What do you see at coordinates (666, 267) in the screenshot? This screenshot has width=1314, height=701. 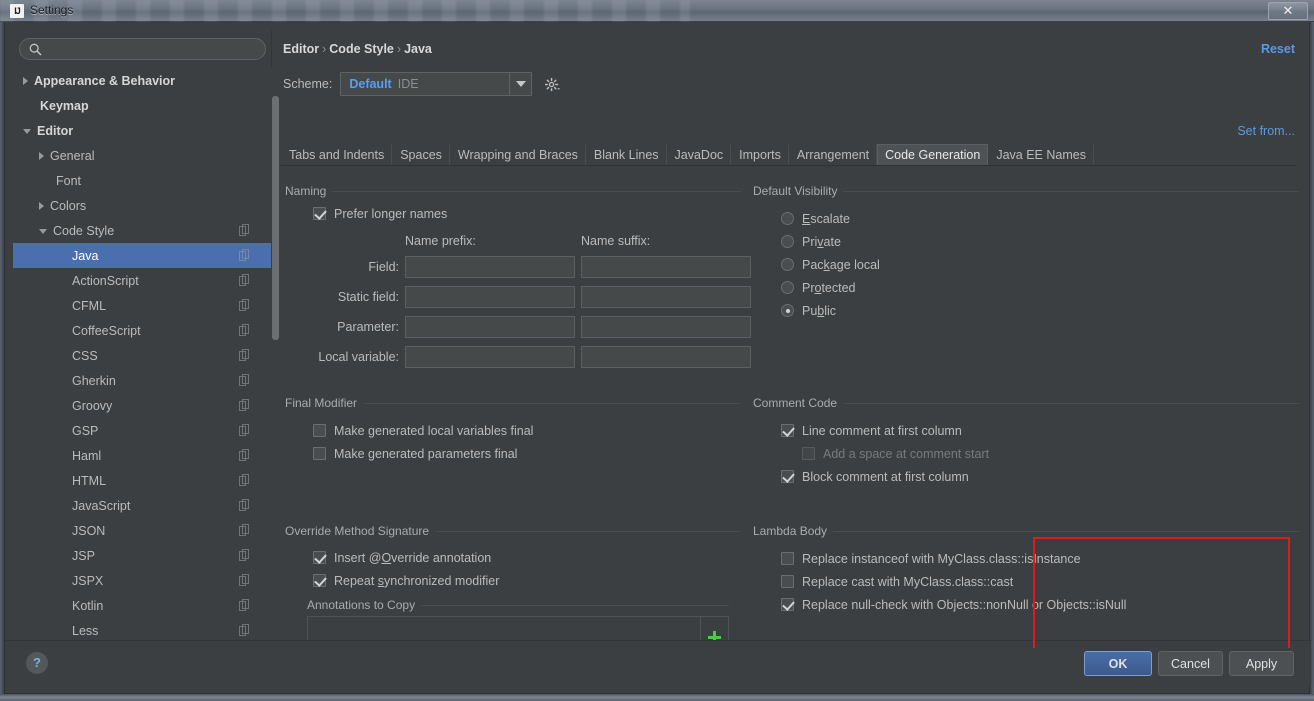 I see `field-suffix-input` at bounding box center [666, 267].